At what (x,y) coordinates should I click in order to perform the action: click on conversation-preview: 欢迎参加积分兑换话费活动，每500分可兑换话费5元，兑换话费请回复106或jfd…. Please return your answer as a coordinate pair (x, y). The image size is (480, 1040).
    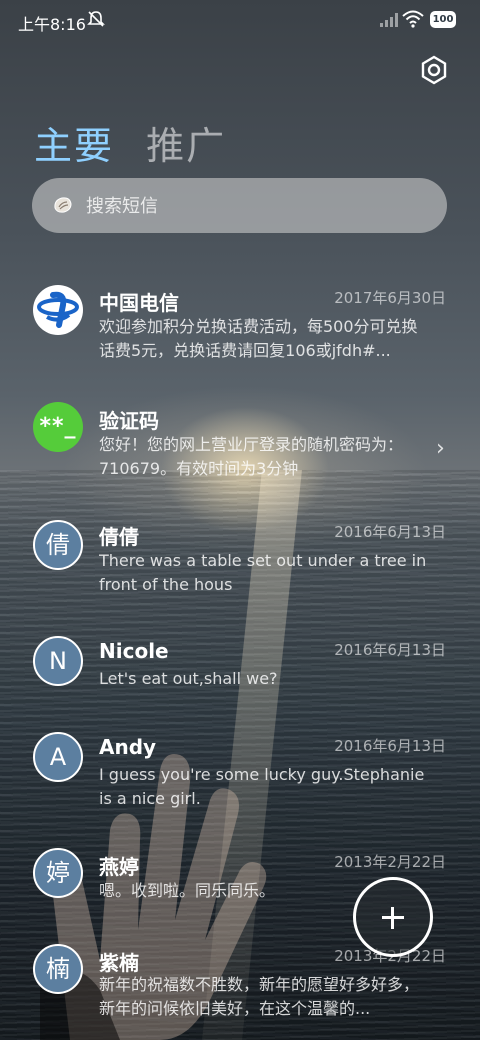
    Looking at the image, I should click on (258, 338).